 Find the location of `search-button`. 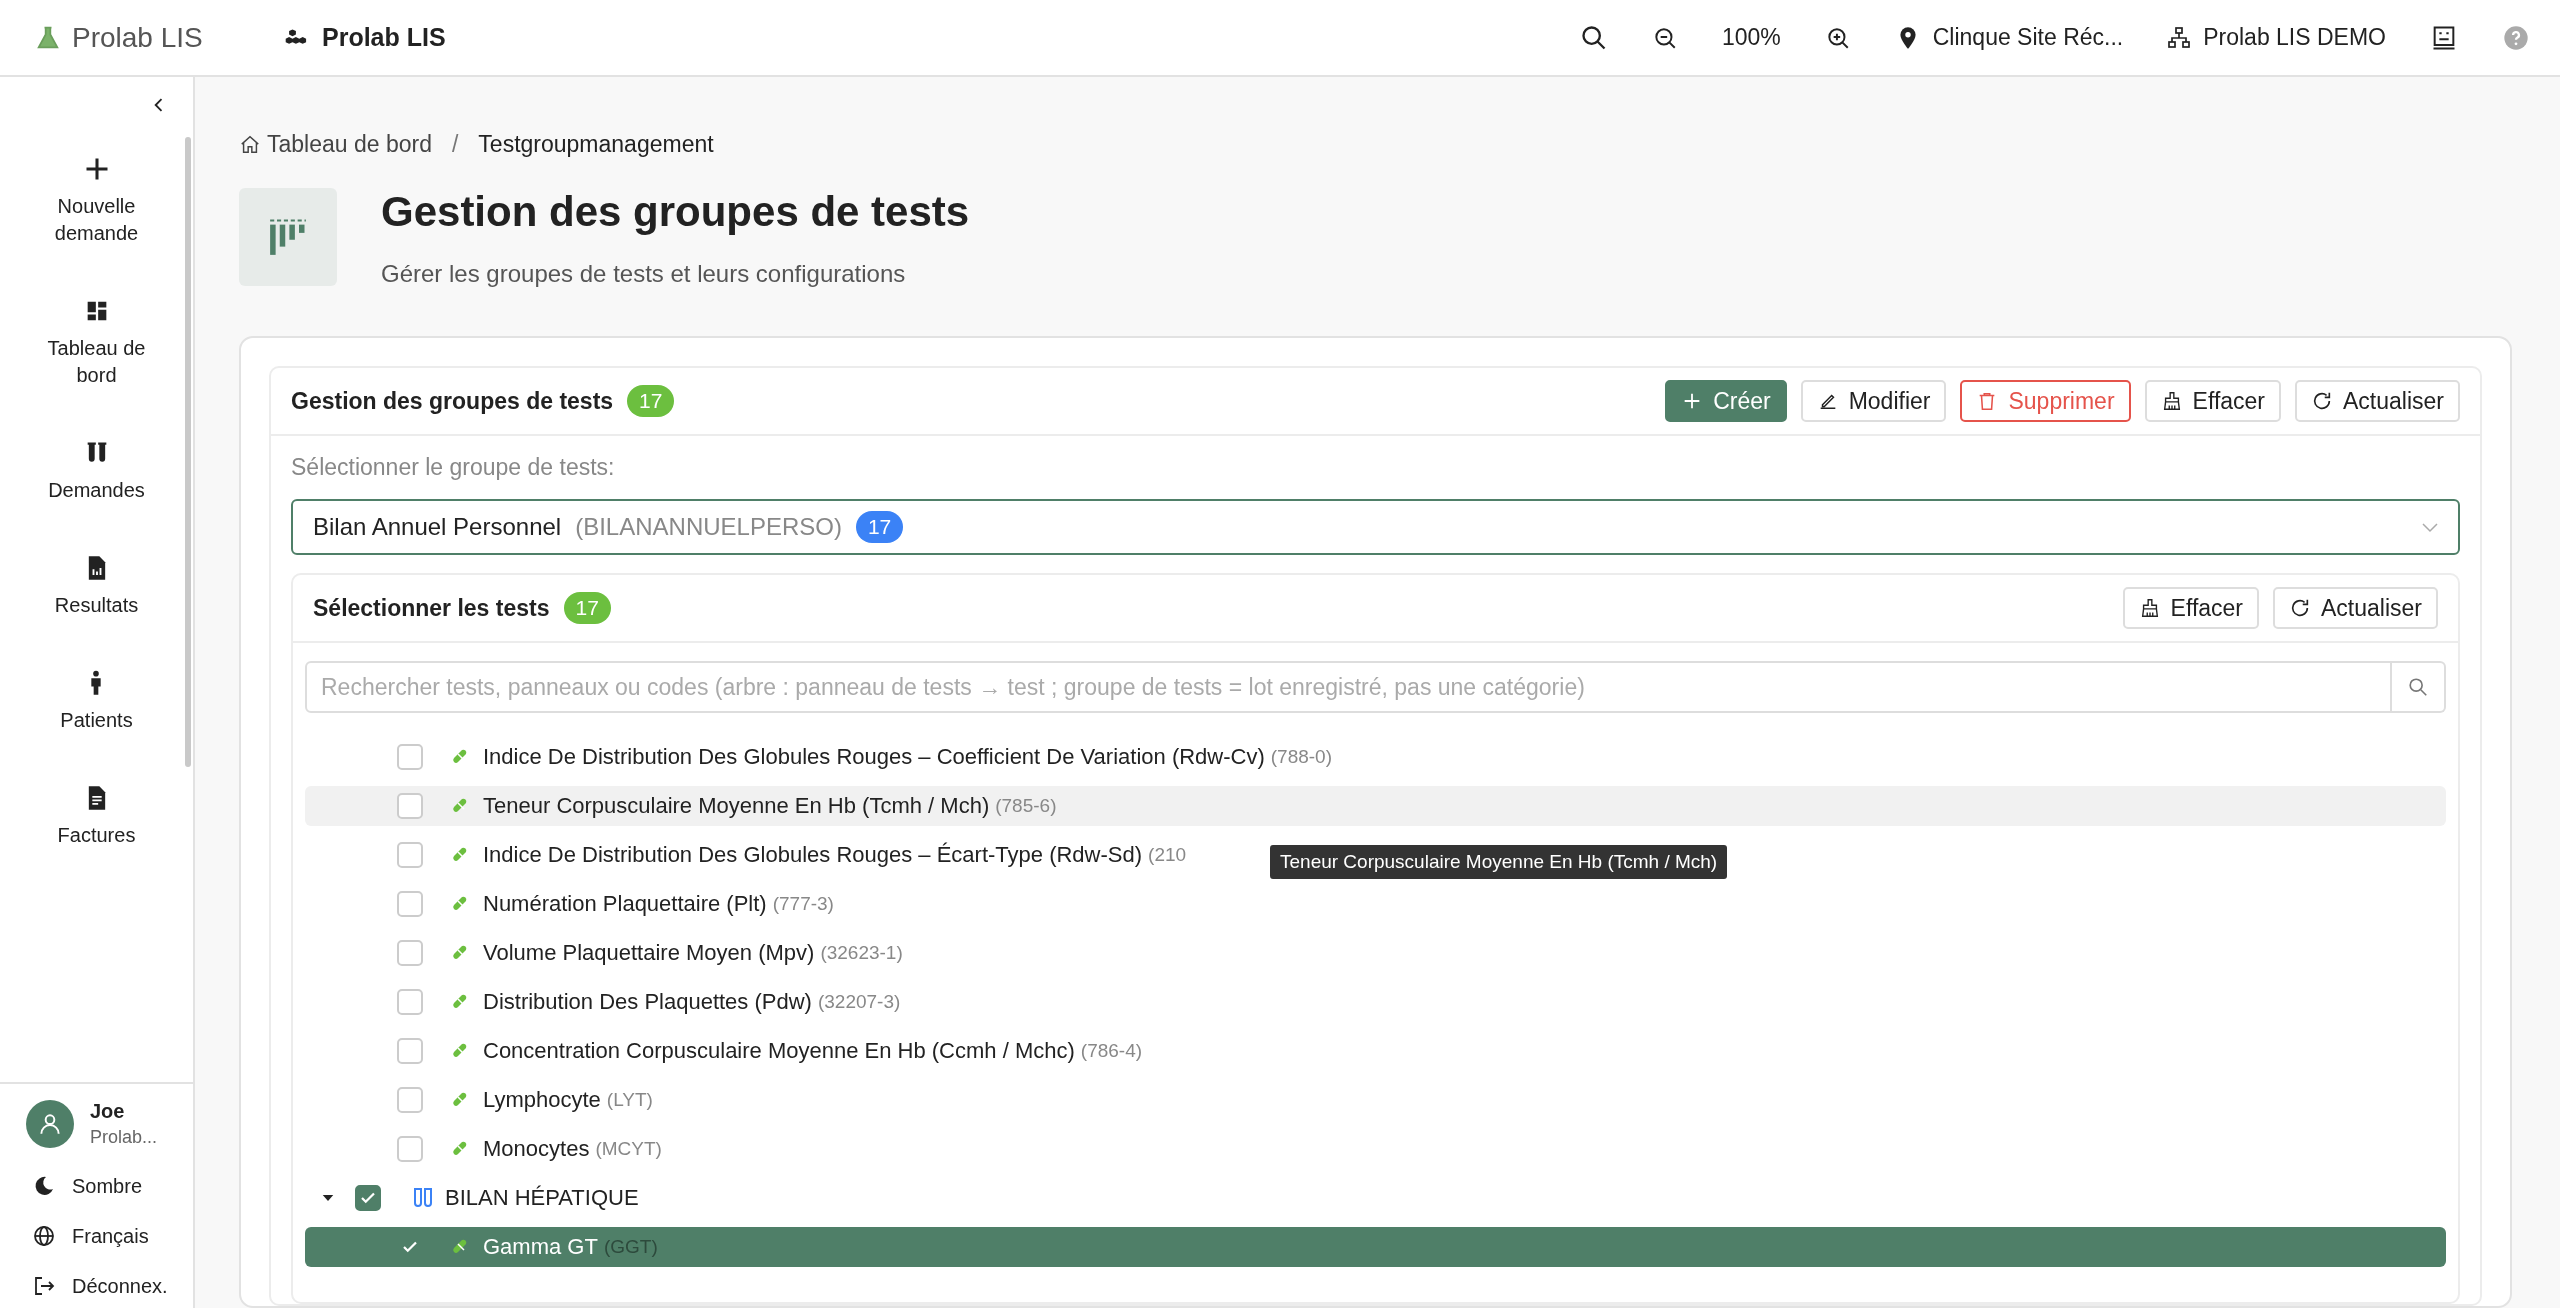

search-button is located at coordinates (2419, 687).